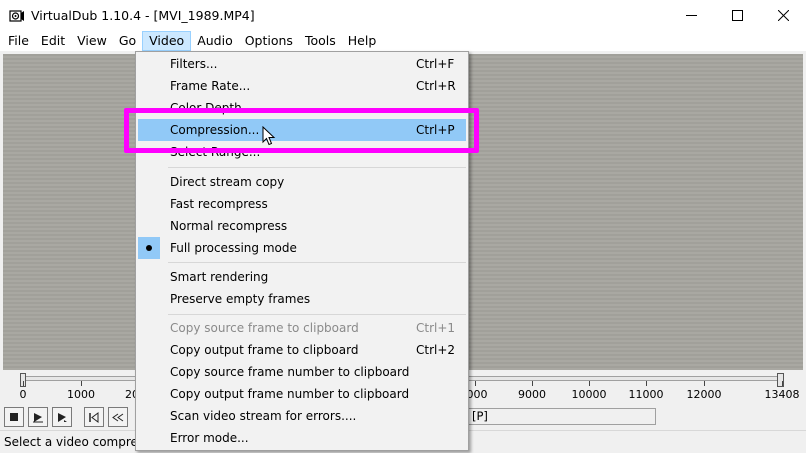 The width and height of the screenshot is (806, 453). What do you see at coordinates (301, 130) in the screenshot?
I see `highlight-annotation` at bounding box center [301, 130].